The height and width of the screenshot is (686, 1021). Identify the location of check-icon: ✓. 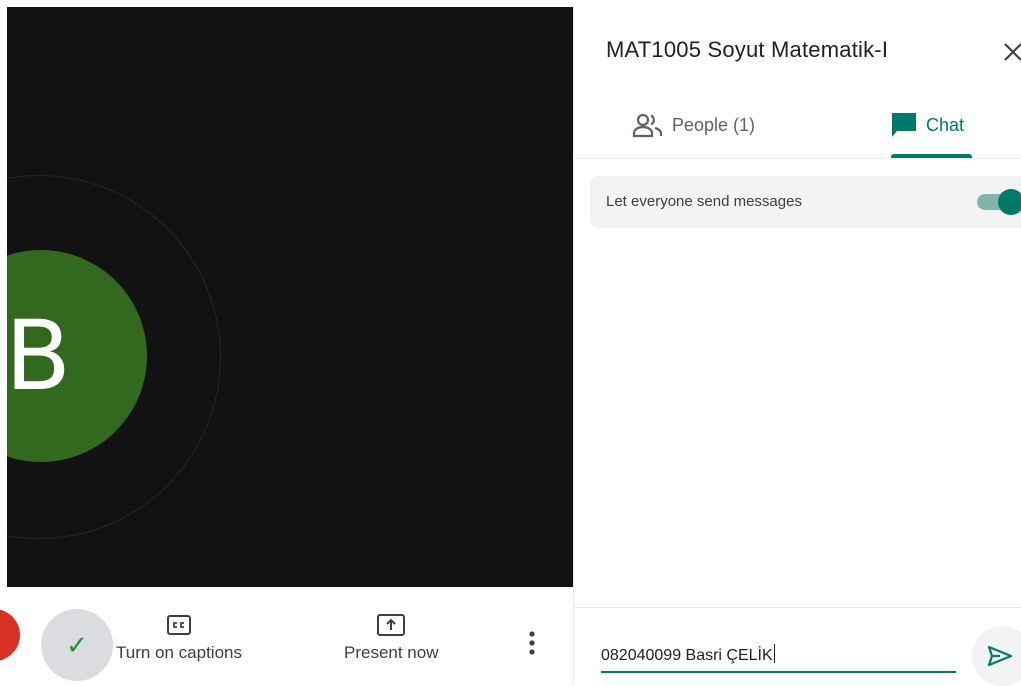
(77, 644).